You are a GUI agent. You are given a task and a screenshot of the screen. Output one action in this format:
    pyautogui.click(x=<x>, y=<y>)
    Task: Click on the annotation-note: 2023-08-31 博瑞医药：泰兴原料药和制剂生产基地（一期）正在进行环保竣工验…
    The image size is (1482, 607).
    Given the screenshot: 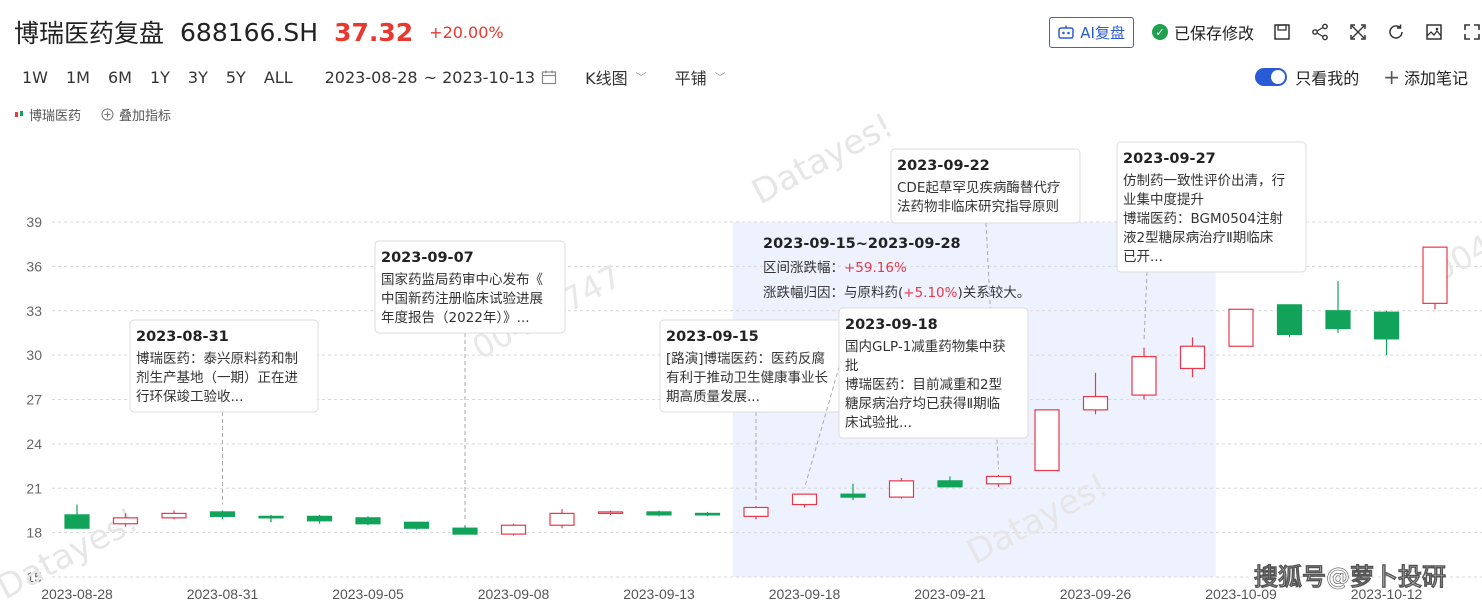 What is the action you would take?
    pyautogui.click(x=224, y=412)
    